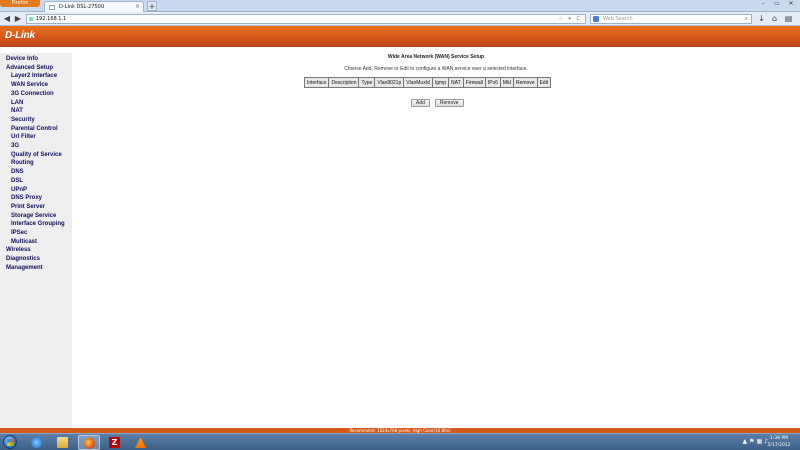 The height and width of the screenshot is (450, 800). What do you see at coordinates (36, 163) in the screenshot?
I see `sidebar-item-routing: Routing` at bounding box center [36, 163].